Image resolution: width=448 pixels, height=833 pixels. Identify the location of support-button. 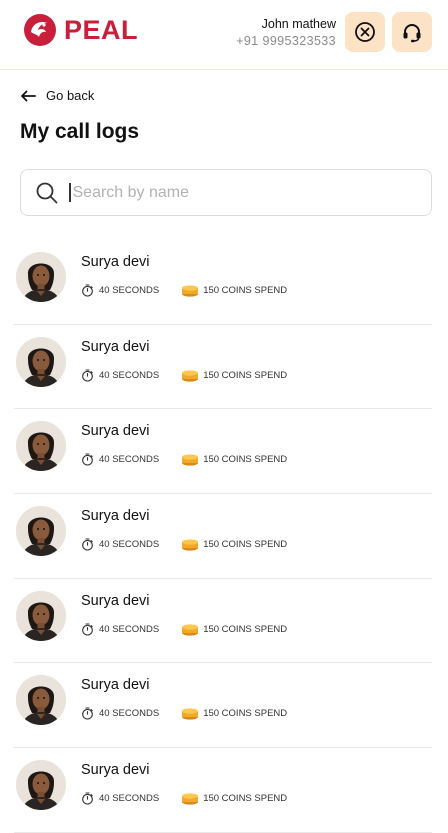
(412, 32).